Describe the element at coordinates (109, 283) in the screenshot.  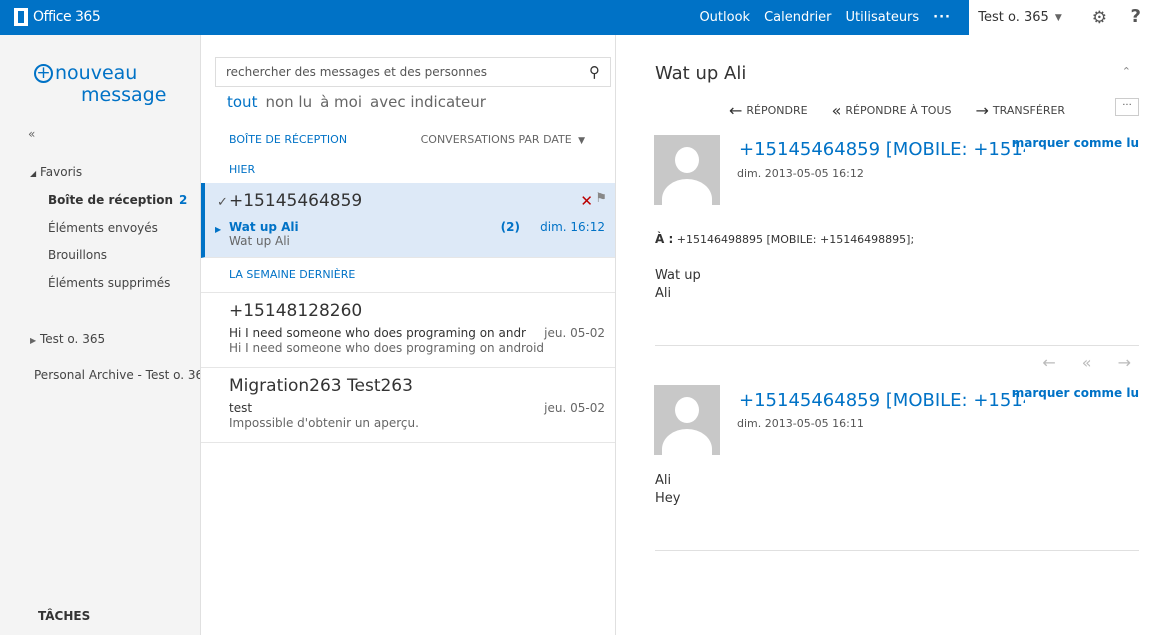
I see `folder-deleted: Éléments supprimés` at that location.